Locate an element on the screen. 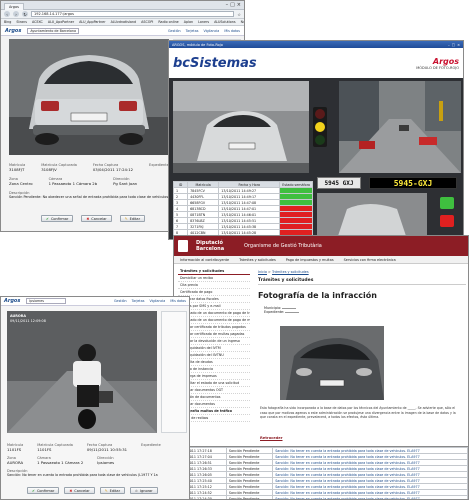 The height and width of the screenshot is (500, 473). bookmark-item: ASCOPI is located at coordinates (147, 22).